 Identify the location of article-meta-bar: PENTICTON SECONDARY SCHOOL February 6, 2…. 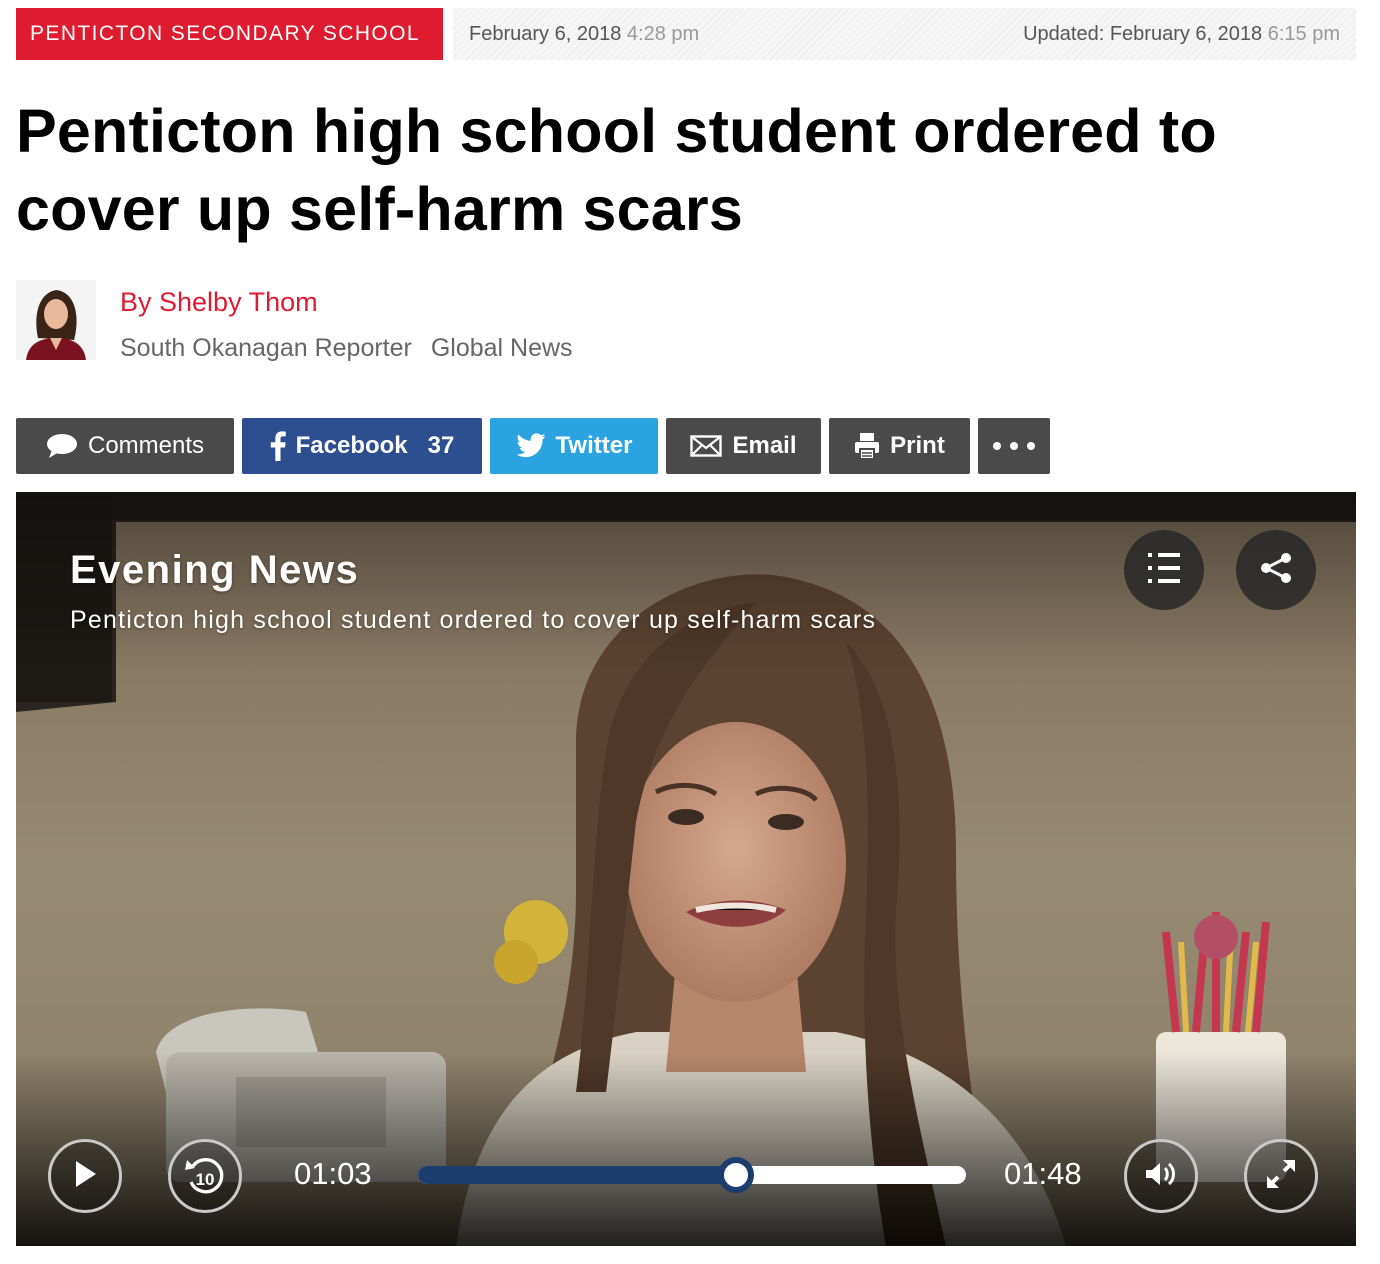
(686, 34).